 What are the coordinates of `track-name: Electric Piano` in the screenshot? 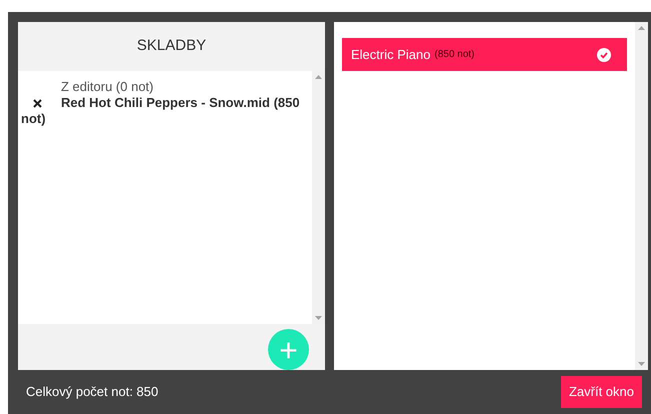 It's located at (390, 55).